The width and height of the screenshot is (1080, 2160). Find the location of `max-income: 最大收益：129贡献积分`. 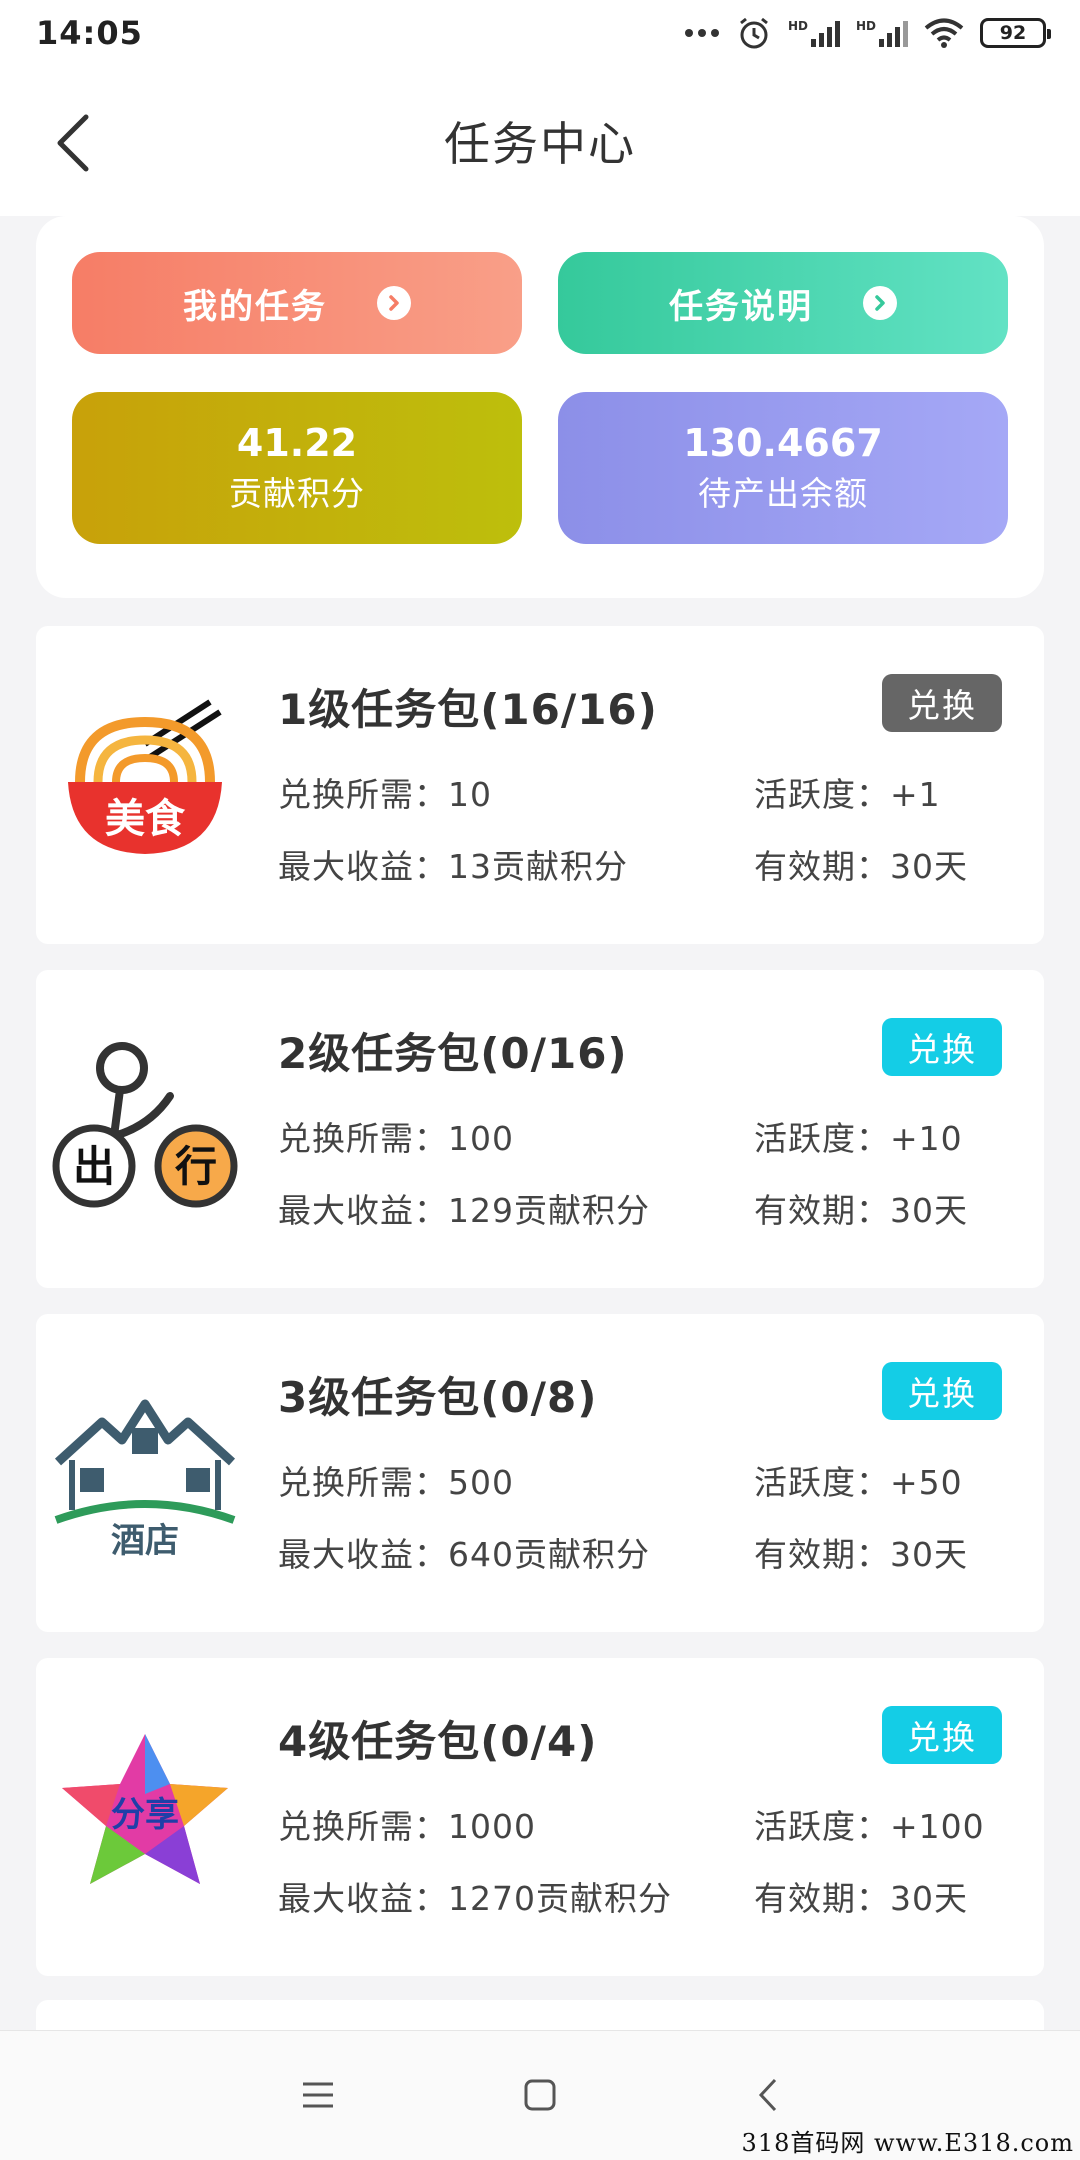

max-income: 最大收益：129贡献积分 is located at coordinates (464, 1210).